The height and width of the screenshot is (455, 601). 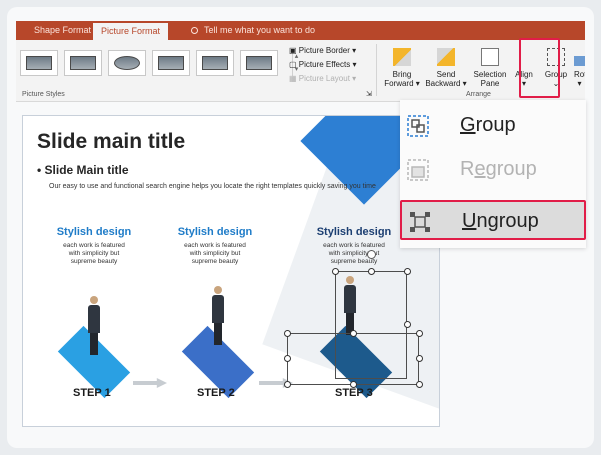 I want to click on arrange-group-label: Arrange, so click(x=478, y=94).